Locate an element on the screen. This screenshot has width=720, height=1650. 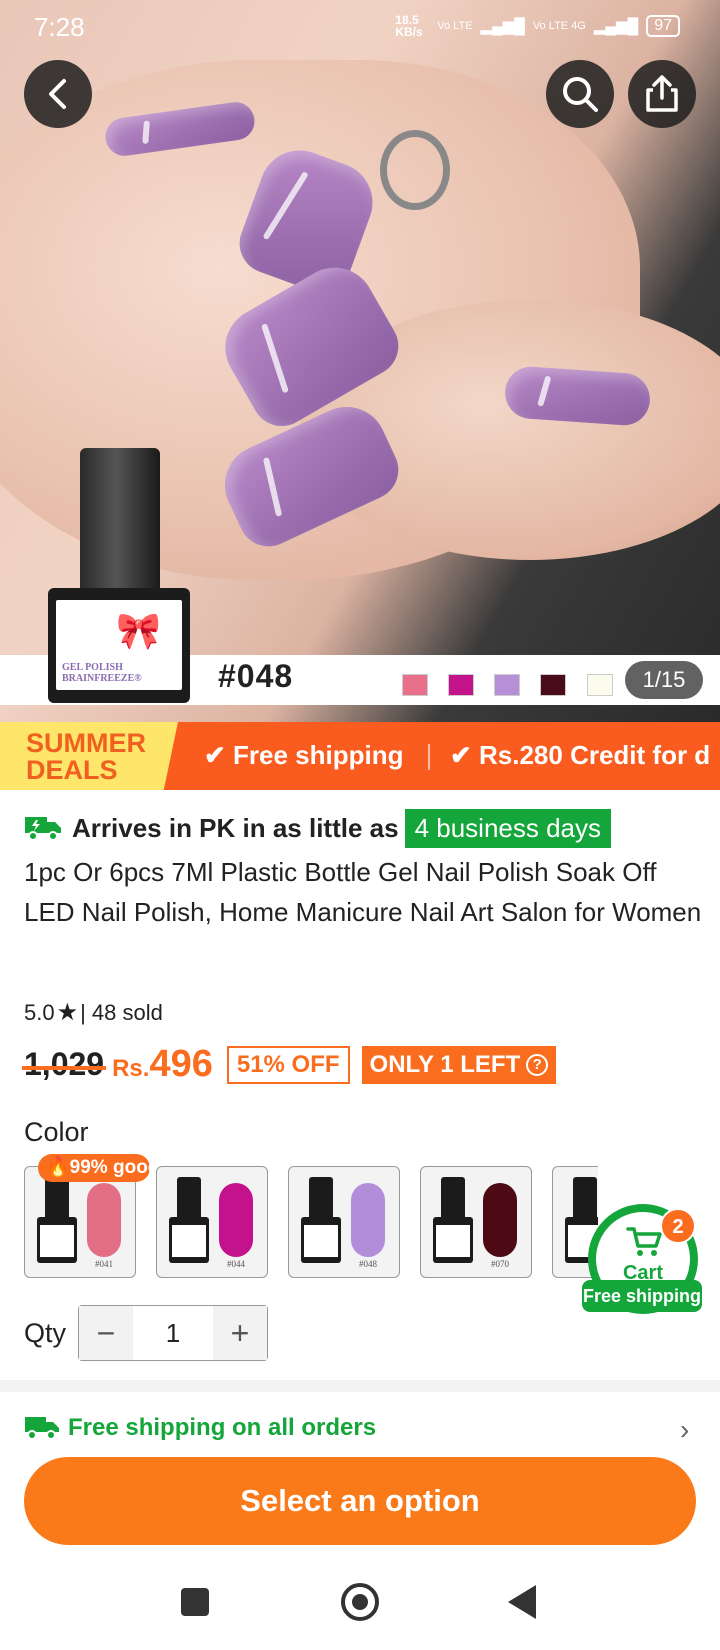
quantity-stepper: − 1 + is located at coordinates (173, 1333).